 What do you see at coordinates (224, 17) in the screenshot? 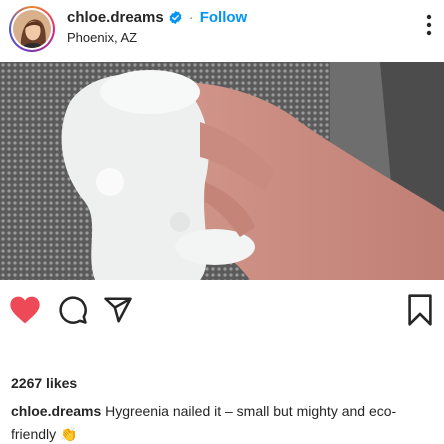
I see `follow-button: Follow` at bounding box center [224, 17].